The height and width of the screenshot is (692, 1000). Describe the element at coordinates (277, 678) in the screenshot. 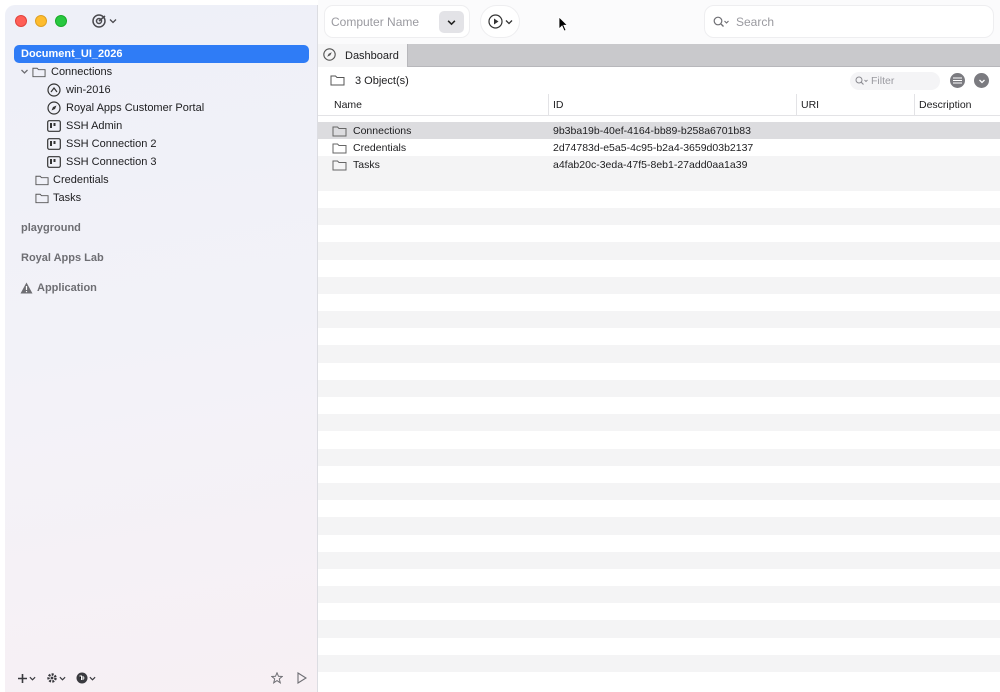

I see `star-icon` at that location.